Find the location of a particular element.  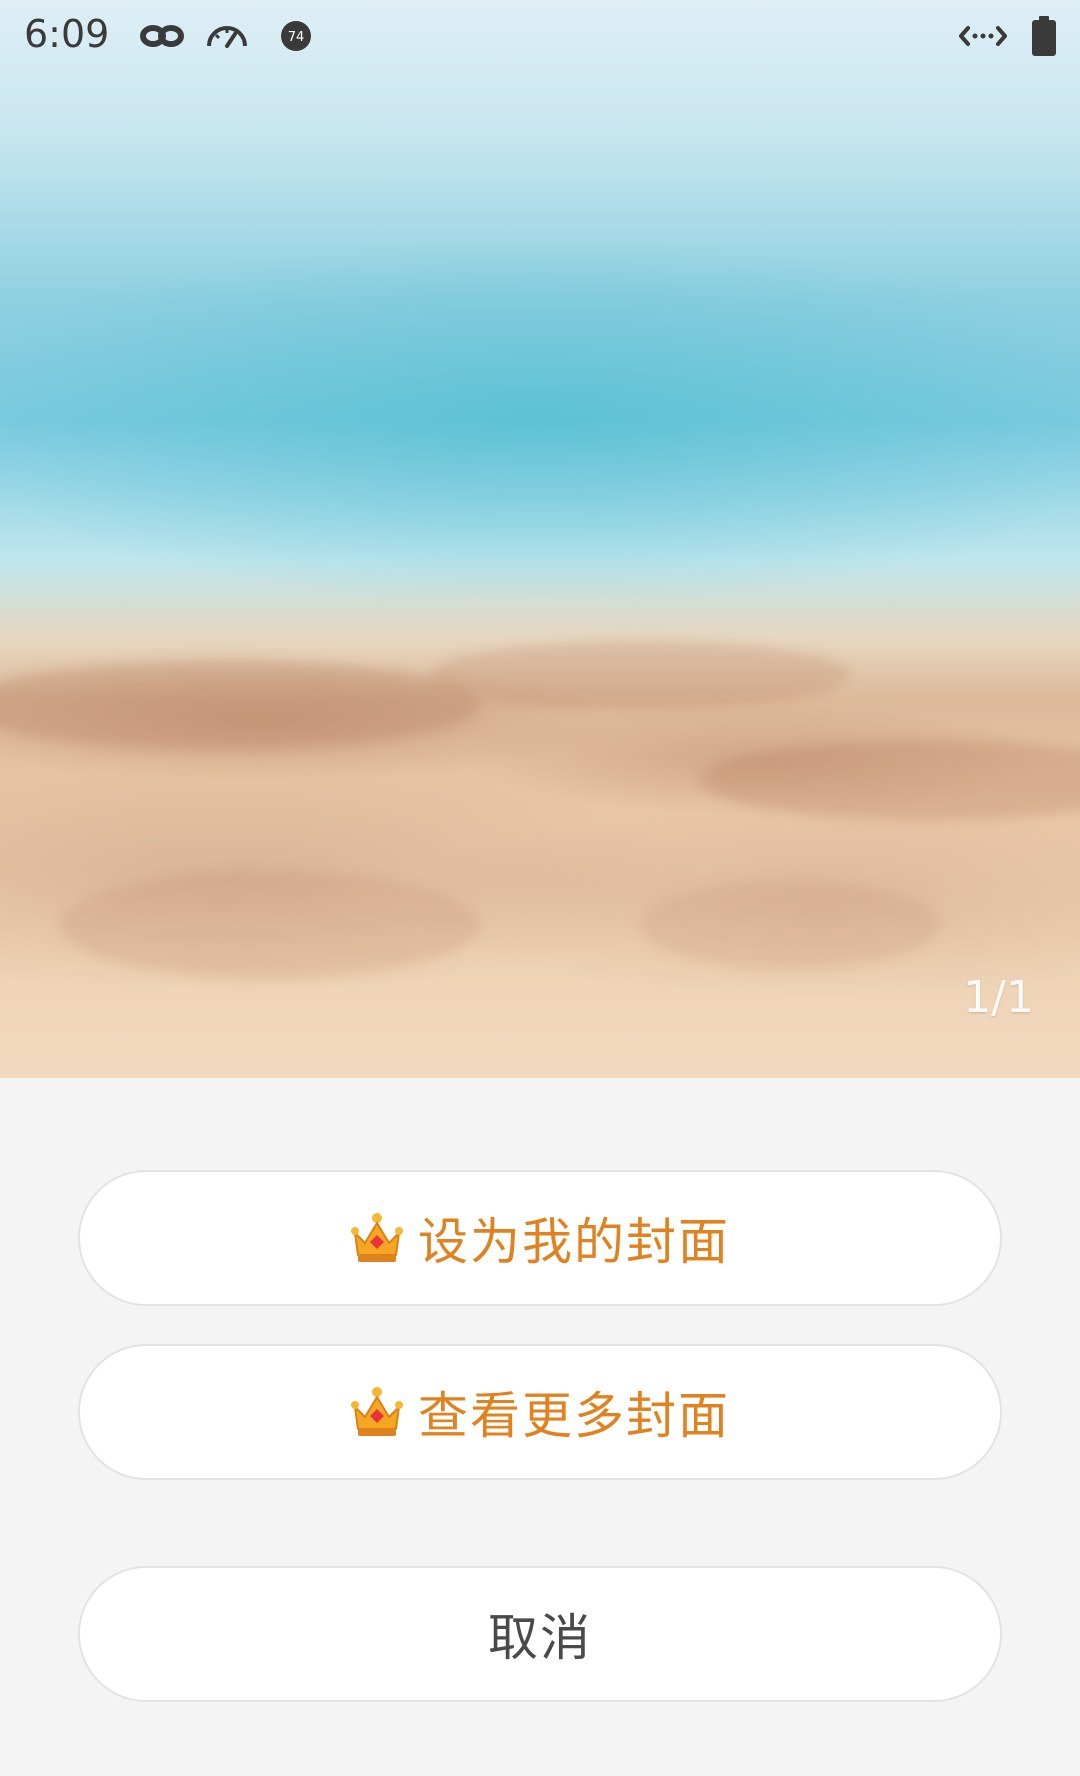

speedometer-icon is located at coordinates (227, 37).